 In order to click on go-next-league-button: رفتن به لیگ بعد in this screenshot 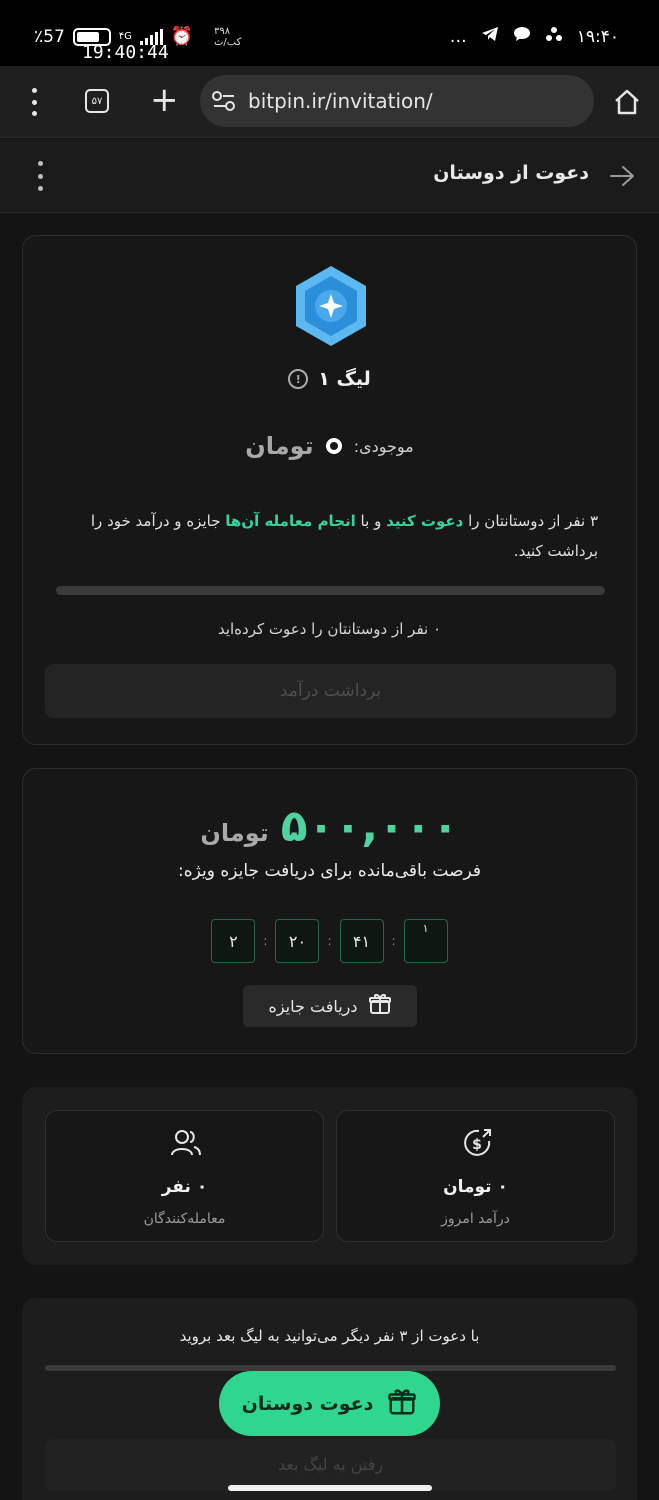, I will do `click(330, 1465)`.